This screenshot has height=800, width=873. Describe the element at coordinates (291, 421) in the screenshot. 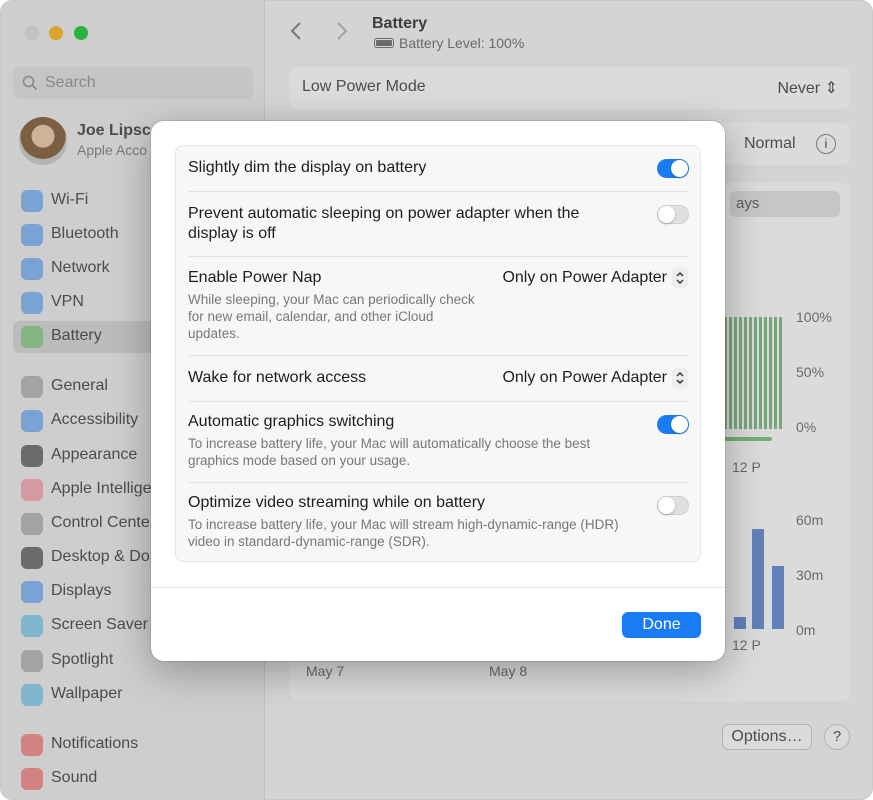

I see `graphics-switching-label: Automatic graphics switching` at that location.